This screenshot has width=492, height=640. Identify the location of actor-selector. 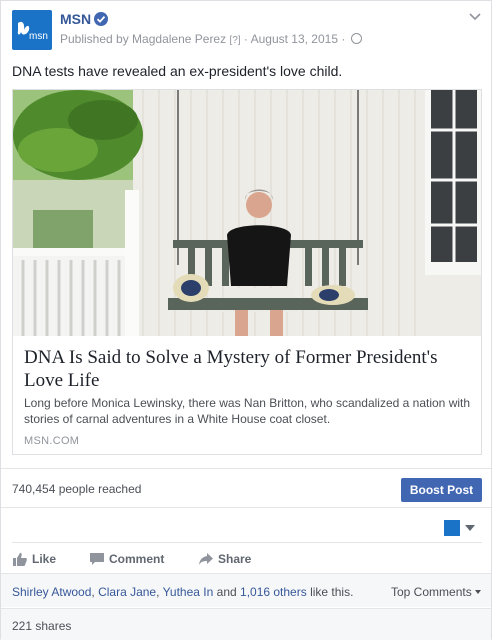
(462, 528).